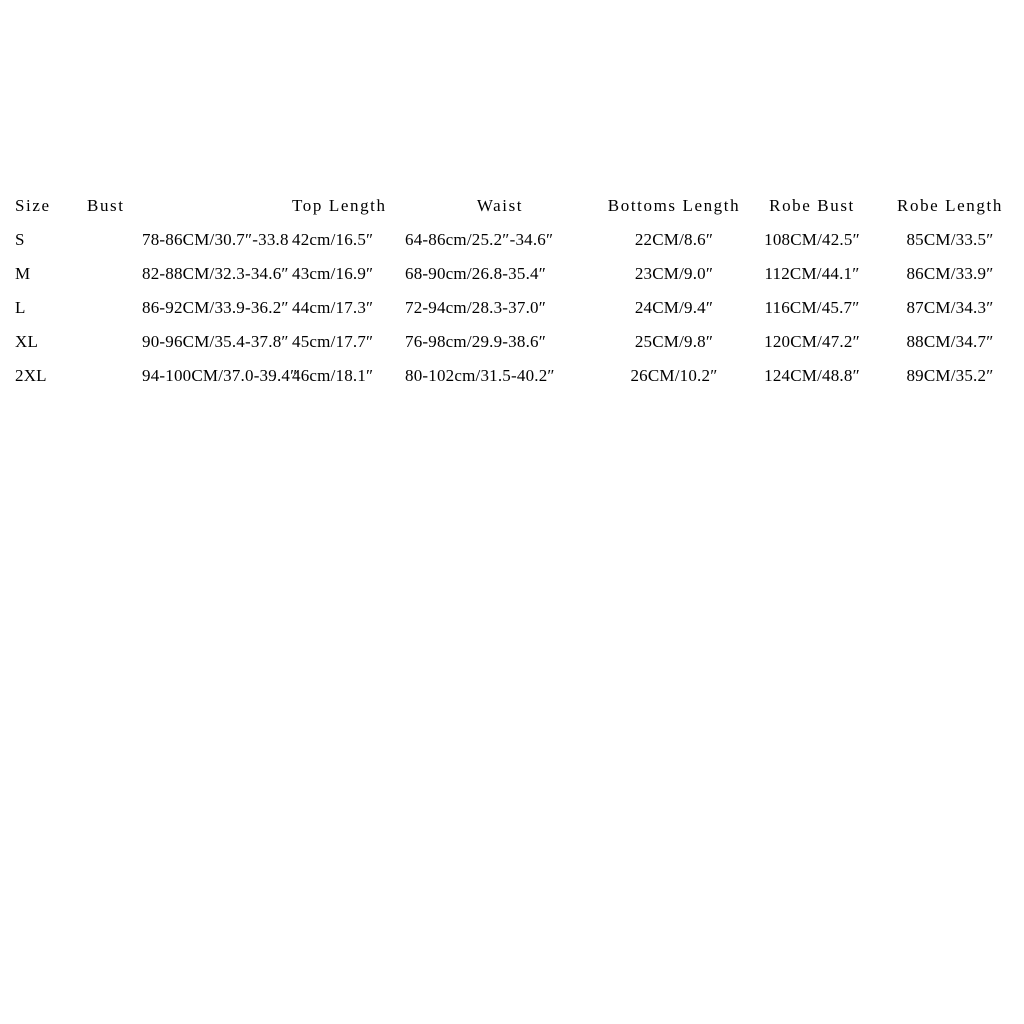  I want to click on cell-robe-length: 85CM/33.5″, so click(950, 239).